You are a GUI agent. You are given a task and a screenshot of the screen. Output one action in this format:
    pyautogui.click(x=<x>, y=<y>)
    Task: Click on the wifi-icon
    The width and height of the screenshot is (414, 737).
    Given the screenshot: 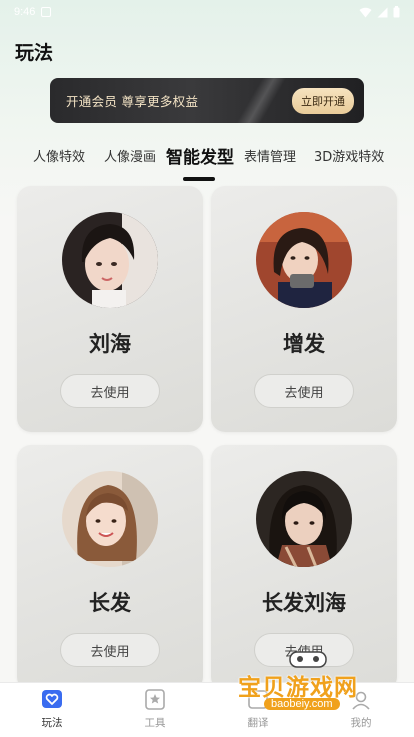 What is the action you would take?
    pyautogui.click(x=365, y=12)
    